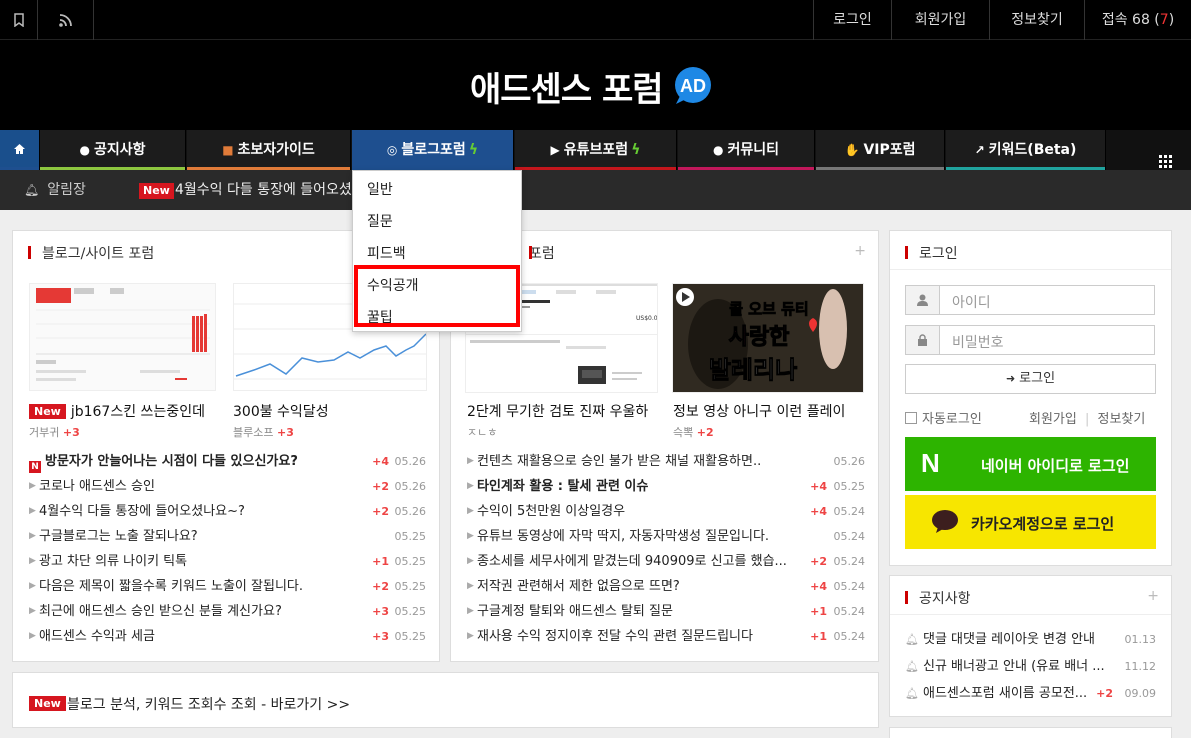  What do you see at coordinates (667, 586) in the screenshot?
I see `list-item: ▶ 저작권 관련해서 제한 없음으로 뜨면? +4 05.24` at bounding box center [667, 586].